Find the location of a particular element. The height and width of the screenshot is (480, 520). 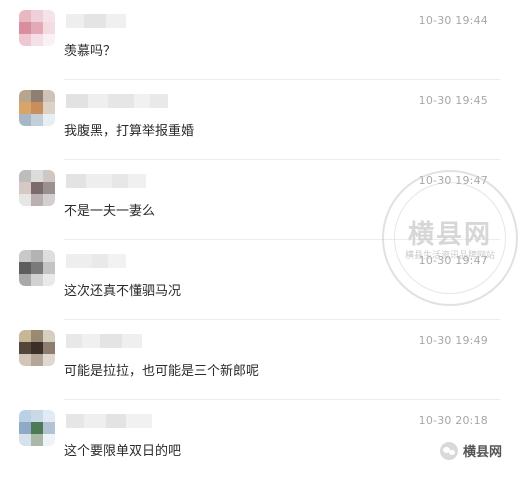

brand-text: 横县网 is located at coordinates (482, 452).